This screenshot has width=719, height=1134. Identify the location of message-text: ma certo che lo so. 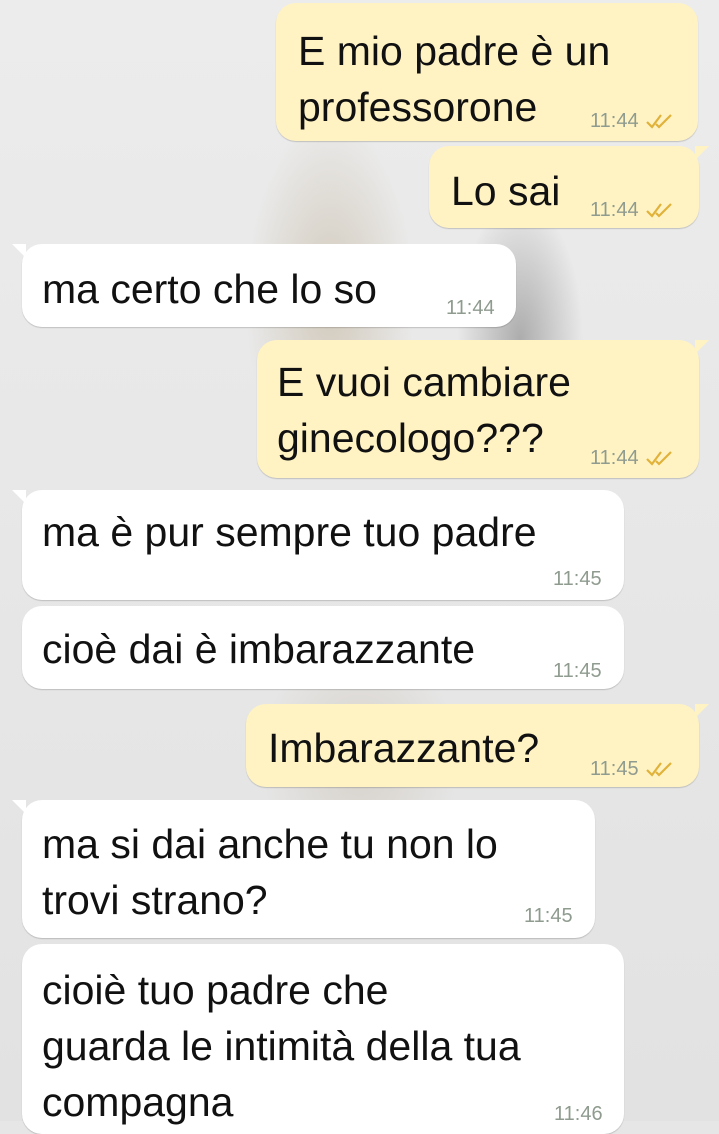
(209, 289).